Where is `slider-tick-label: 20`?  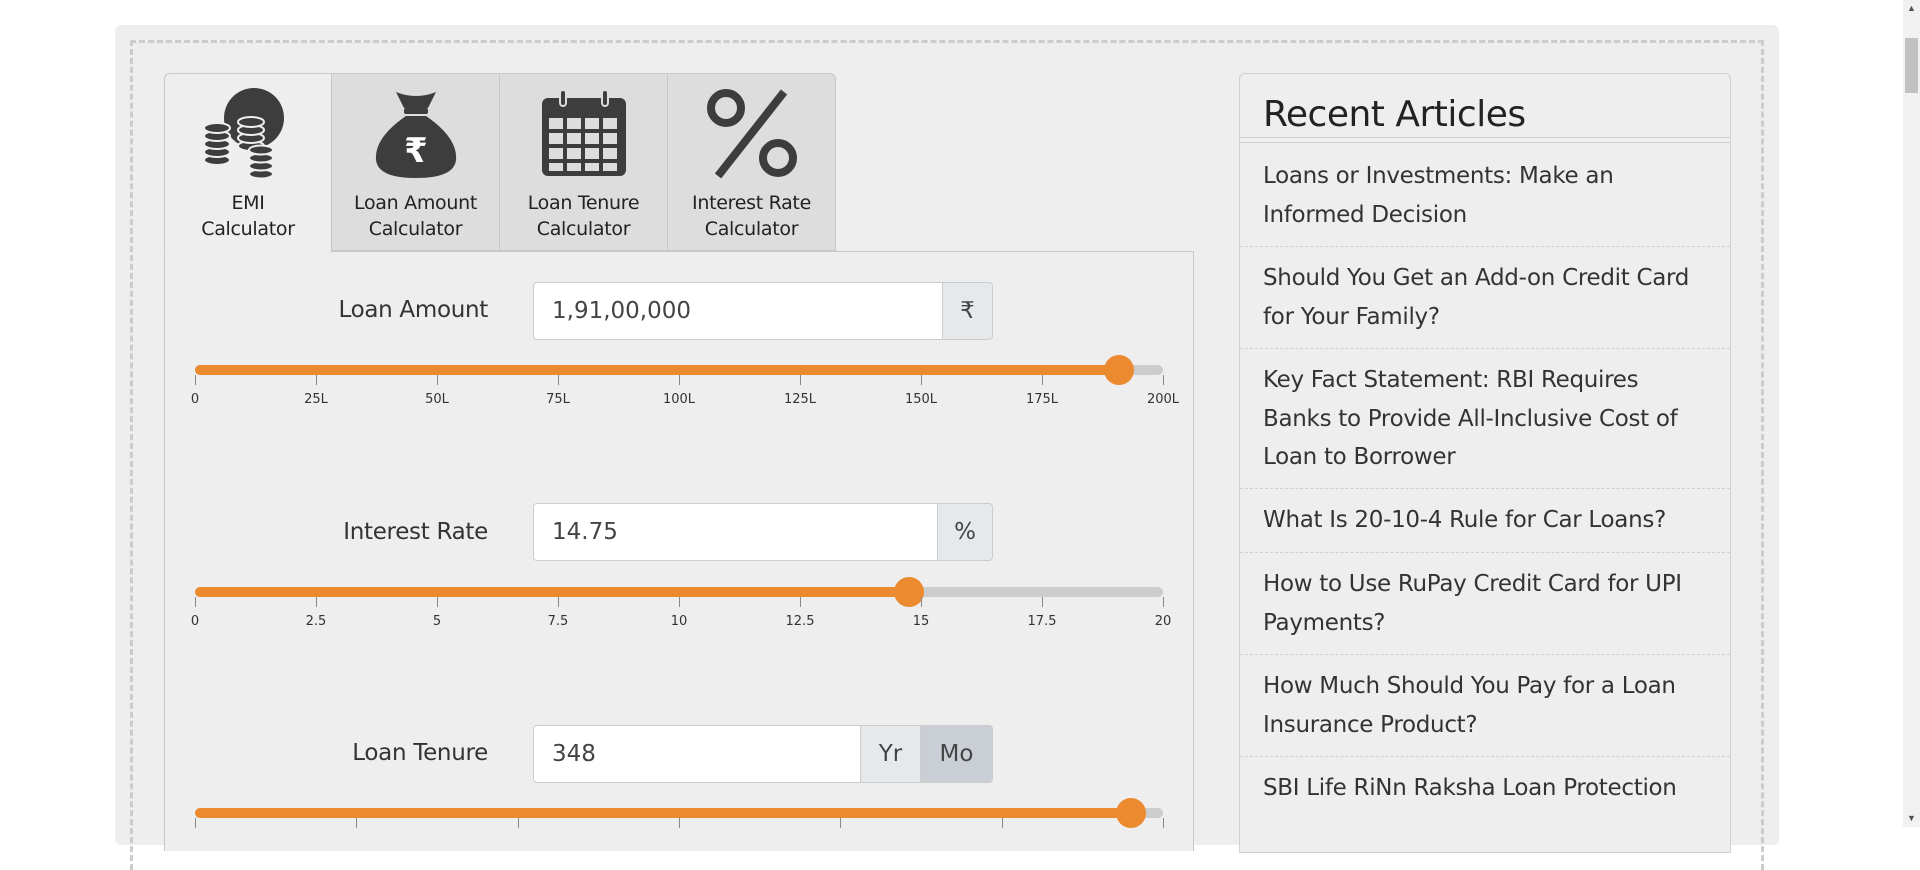 slider-tick-label: 20 is located at coordinates (1163, 621).